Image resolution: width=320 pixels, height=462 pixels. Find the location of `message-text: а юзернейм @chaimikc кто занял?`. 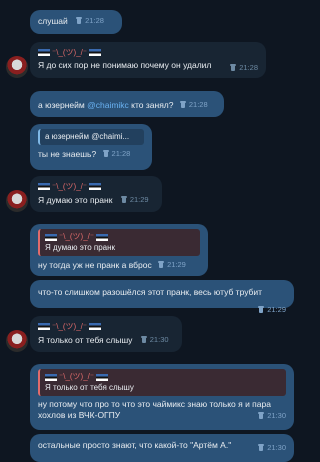

message-text: а юзернейм @chaimikc кто занял? is located at coordinates (106, 105).